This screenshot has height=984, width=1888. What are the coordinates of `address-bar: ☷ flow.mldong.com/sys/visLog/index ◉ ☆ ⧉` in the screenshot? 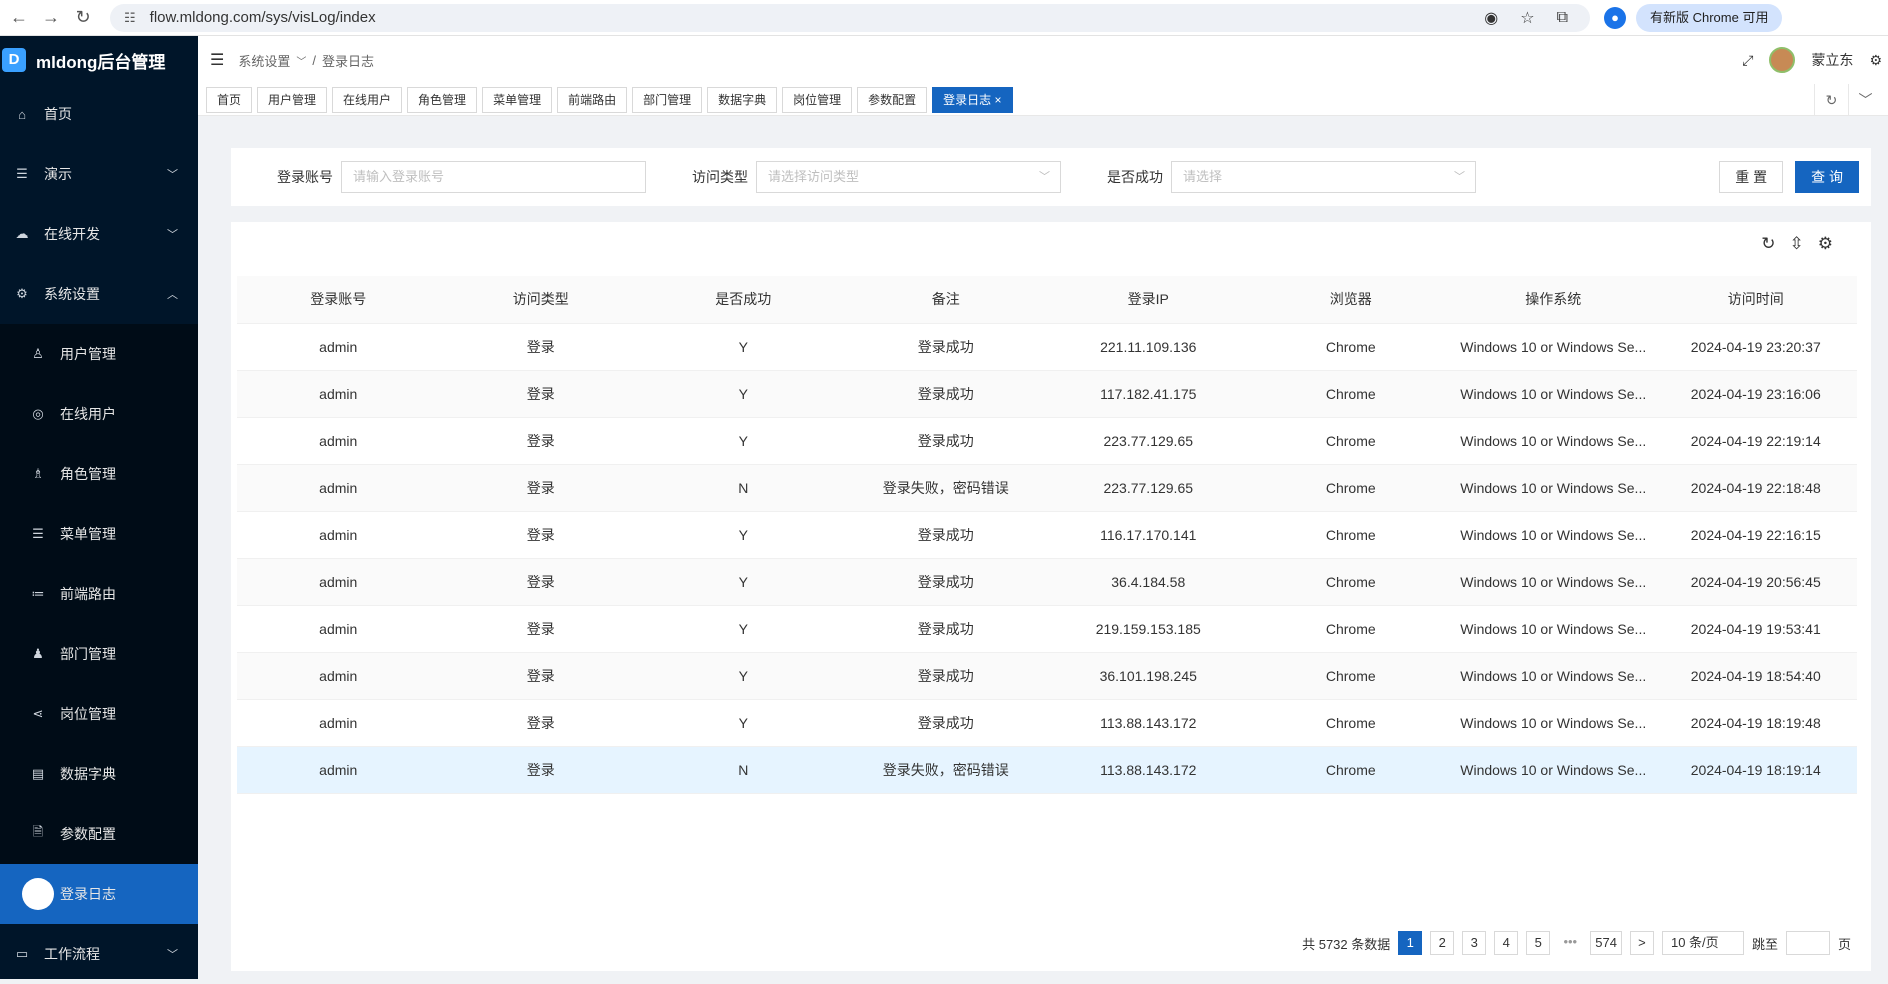 It's located at (850, 17).